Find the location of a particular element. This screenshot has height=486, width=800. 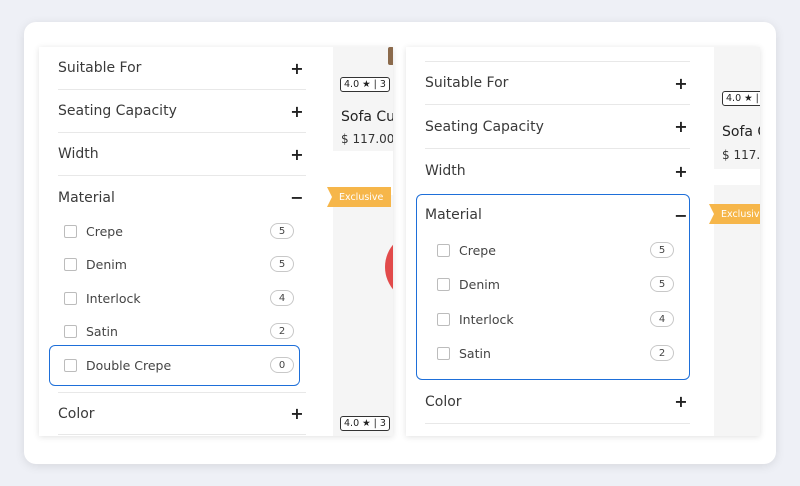

count-badge: 4 is located at coordinates (282, 298).